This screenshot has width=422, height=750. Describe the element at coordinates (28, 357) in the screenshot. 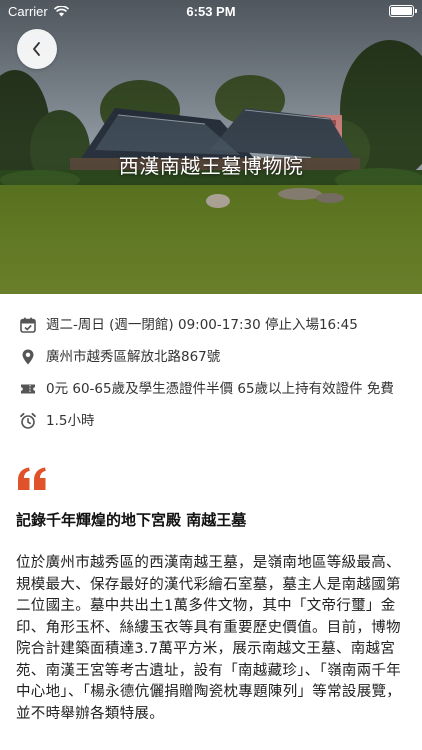

I see `location-pin-icon` at that location.